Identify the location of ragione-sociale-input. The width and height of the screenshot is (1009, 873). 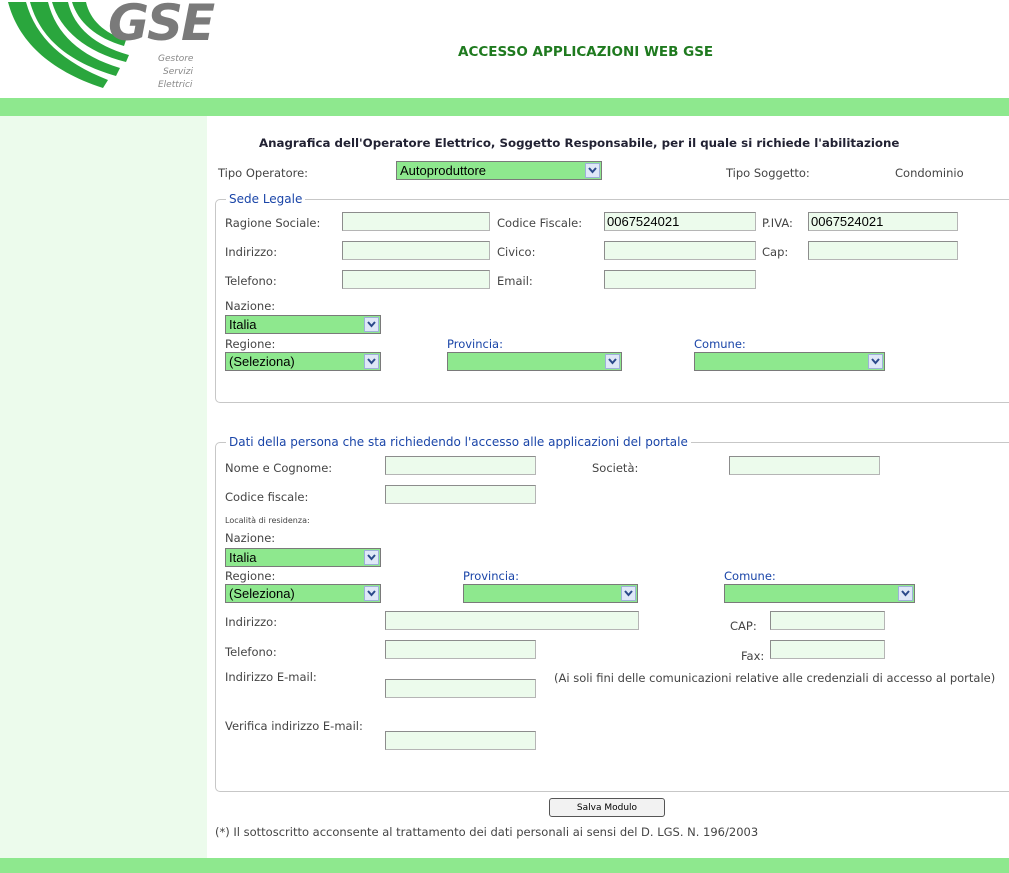
(416, 221).